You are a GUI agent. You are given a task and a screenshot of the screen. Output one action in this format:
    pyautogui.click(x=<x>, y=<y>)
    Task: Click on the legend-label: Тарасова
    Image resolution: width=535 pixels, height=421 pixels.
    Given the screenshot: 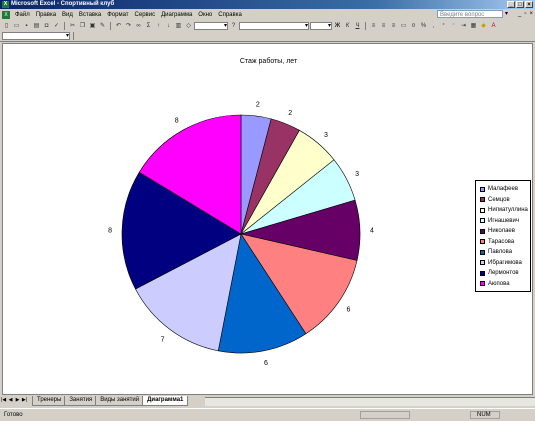 What is the action you would take?
    pyautogui.click(x=501, y=241)
    